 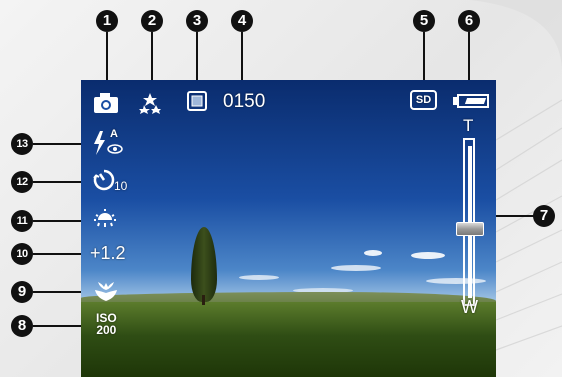 I want to click on scene-mode-icon, so click(x=150, y=103).